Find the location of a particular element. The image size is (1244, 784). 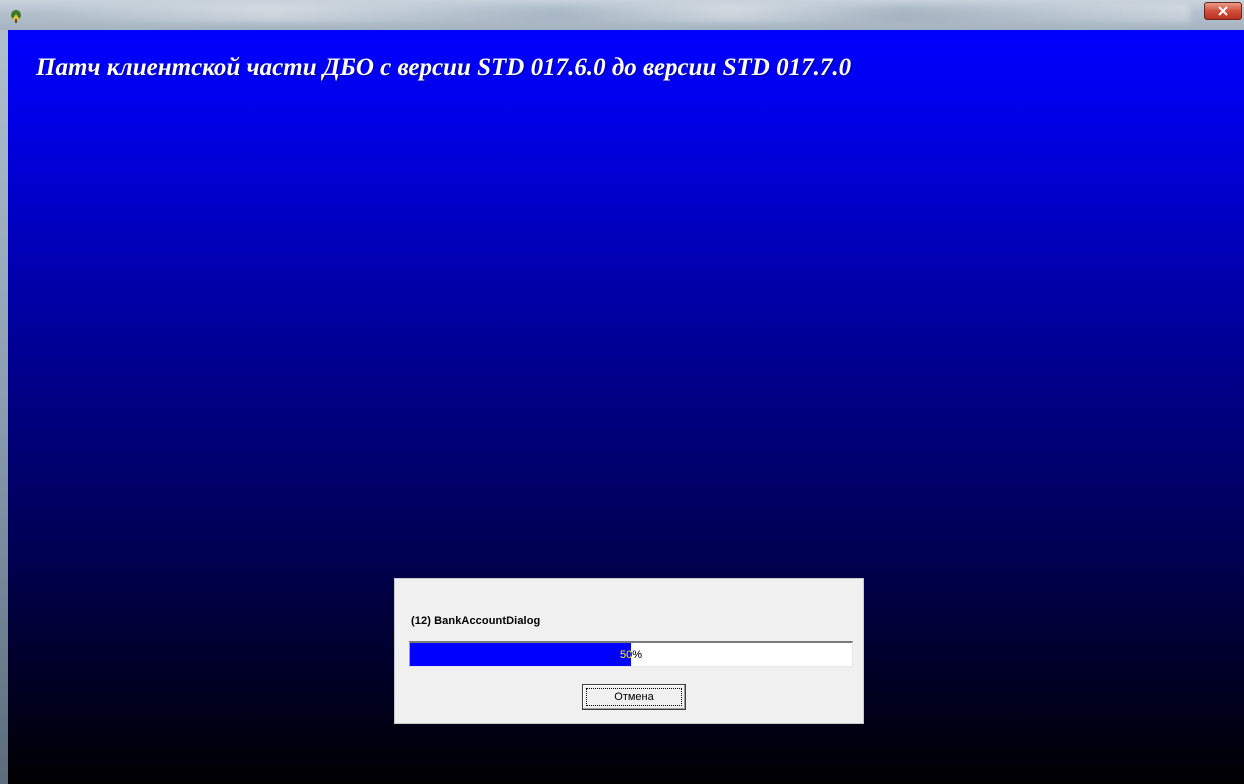

close-icon is located at coordinates (1223, 11).